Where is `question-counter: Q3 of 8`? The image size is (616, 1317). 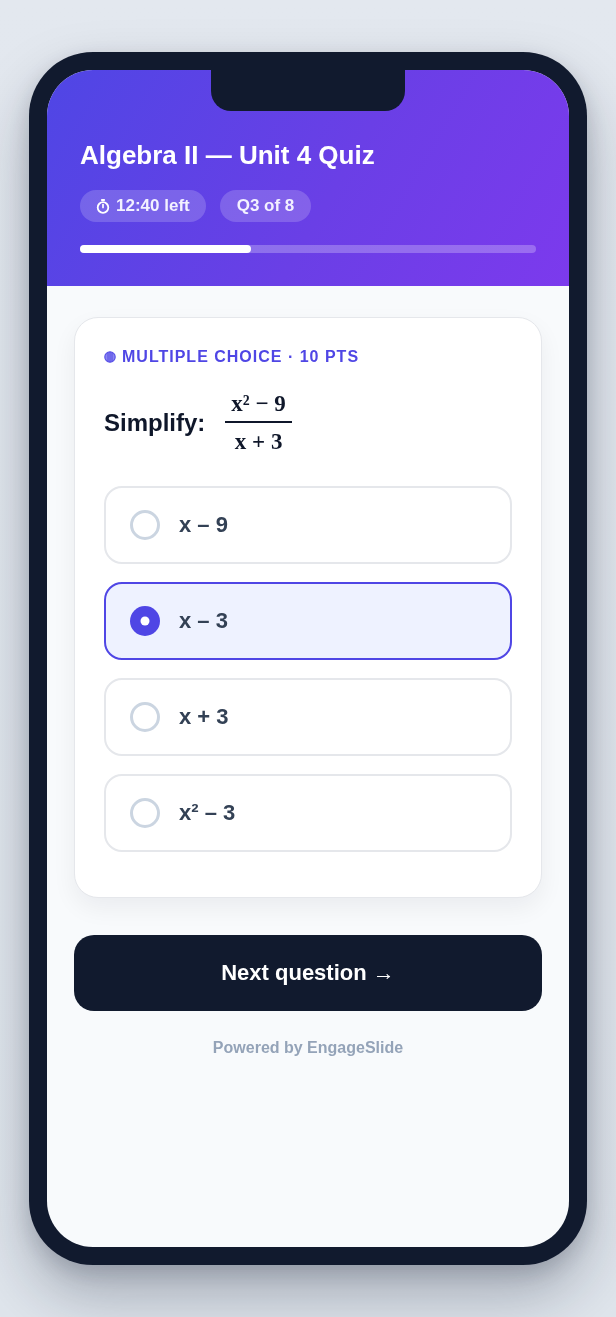
question-counter: Q3 of 8 is located at coordinates (265, 206).